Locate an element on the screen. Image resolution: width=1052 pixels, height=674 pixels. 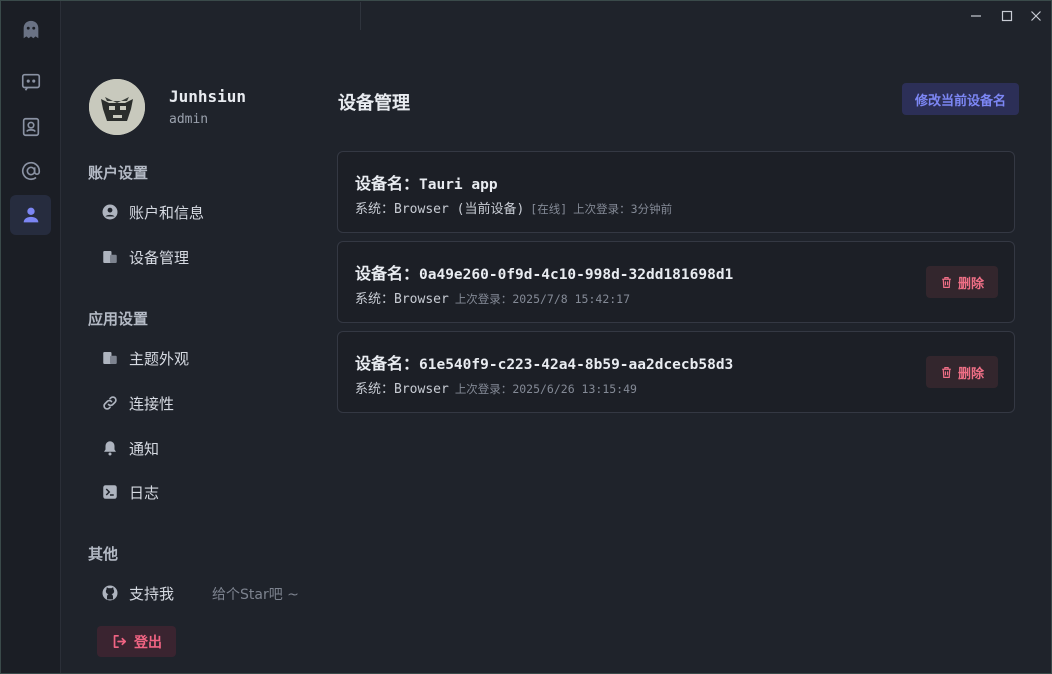
section-title-other: 其他 is located at coordinates (103, 554).